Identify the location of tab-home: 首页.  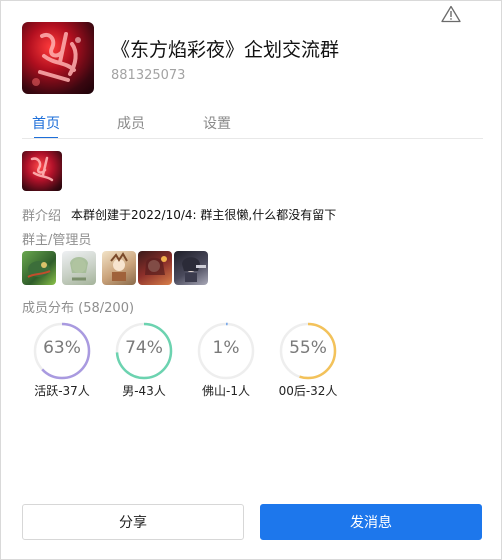
(46, 123).